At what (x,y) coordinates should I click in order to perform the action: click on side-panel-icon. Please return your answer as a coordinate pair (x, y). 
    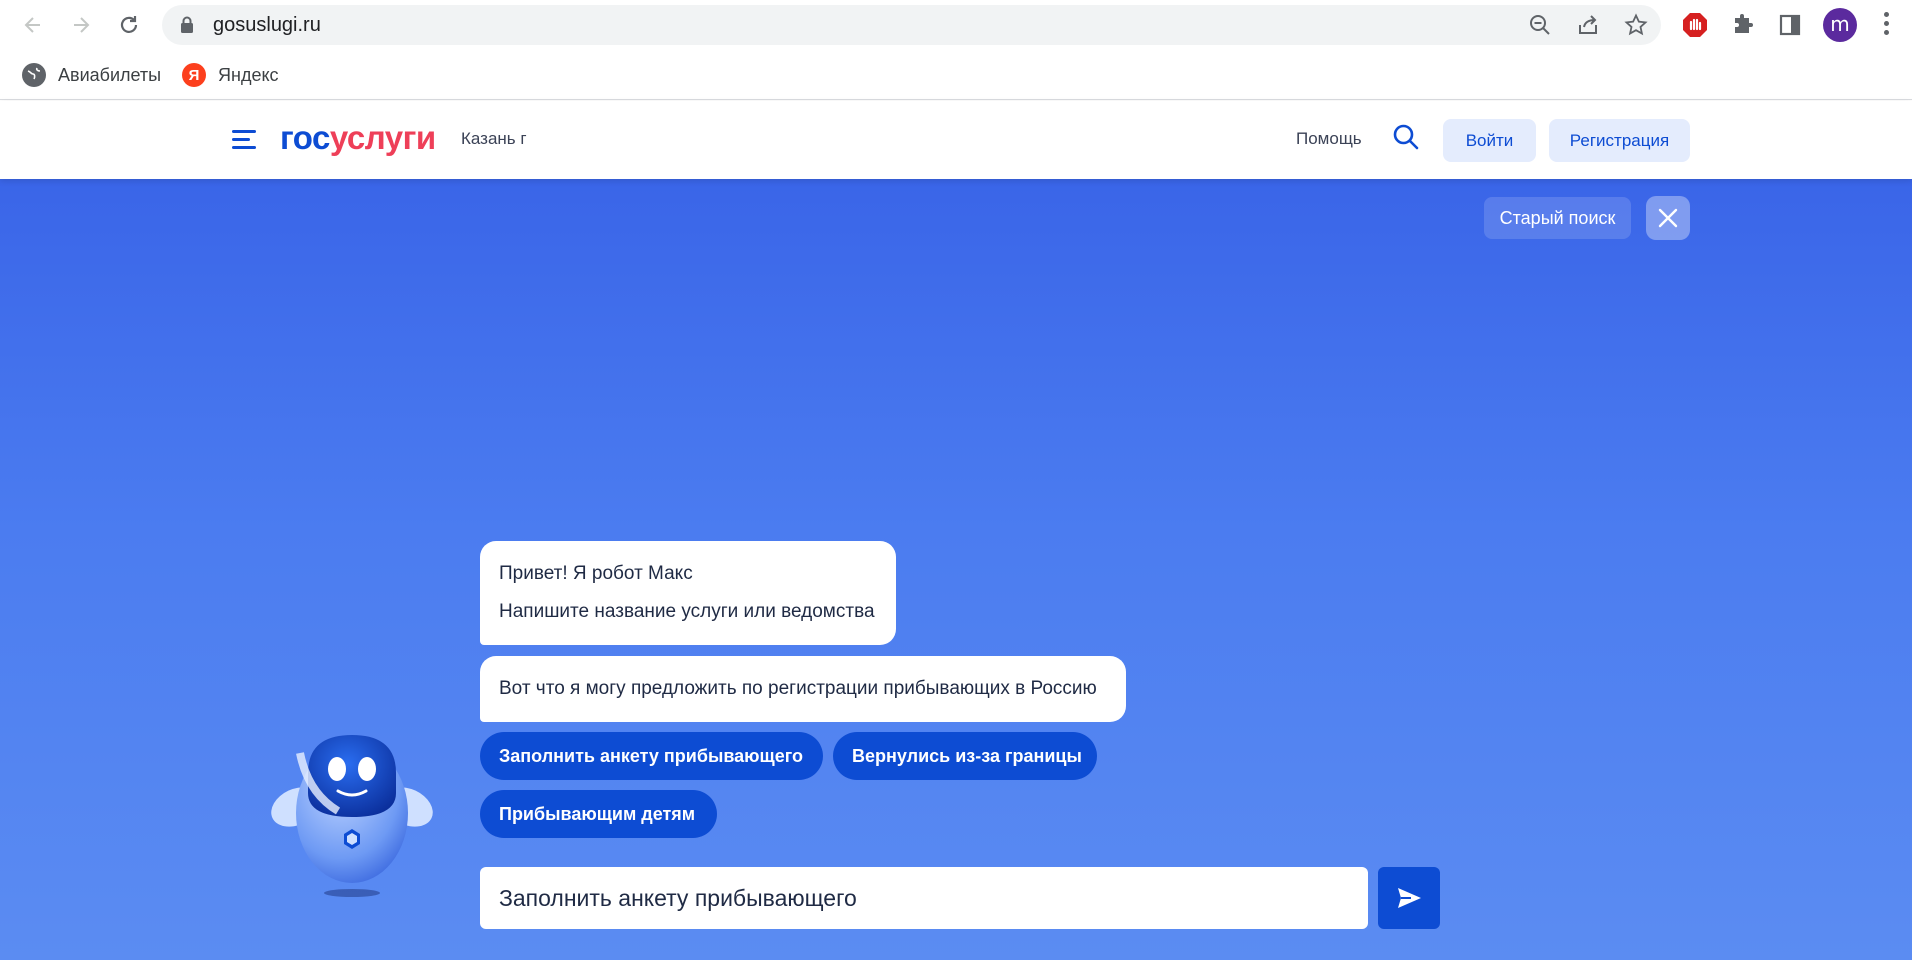
    Looking at the image, I should click on (1790, 25).